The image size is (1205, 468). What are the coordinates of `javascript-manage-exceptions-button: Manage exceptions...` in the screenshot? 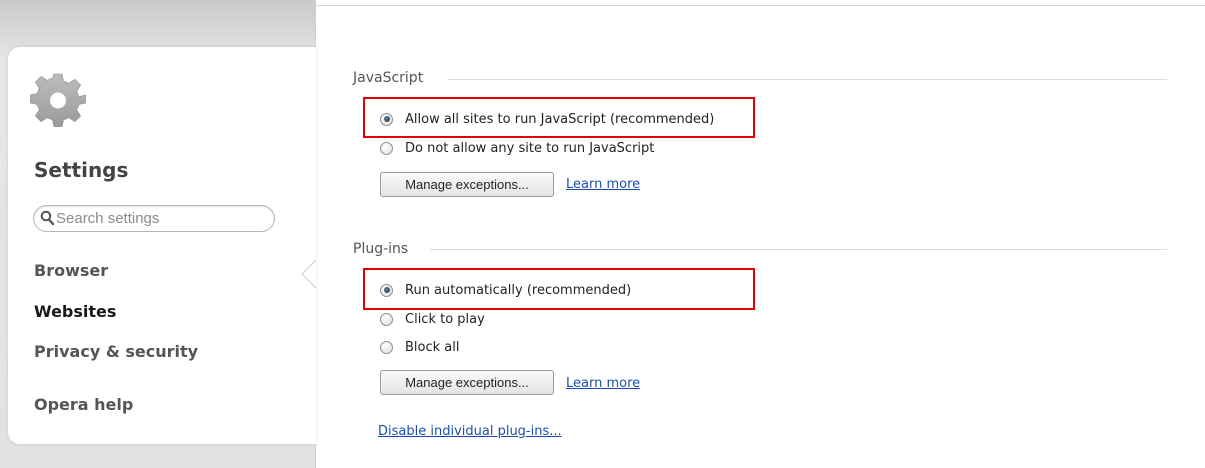 It's located at (467, 184).